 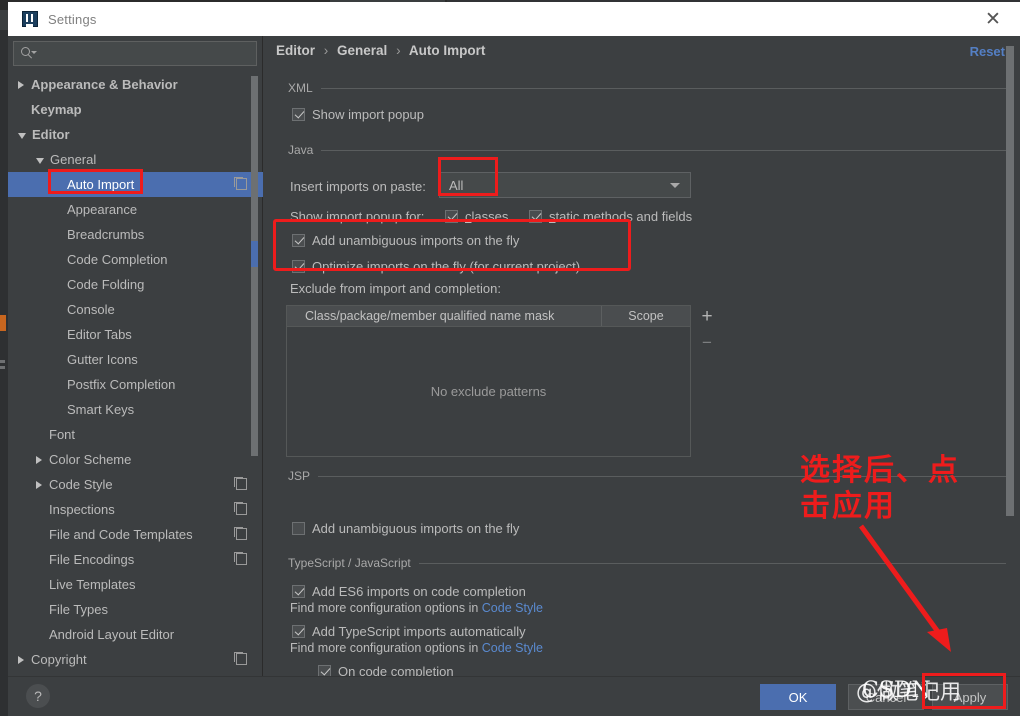 I want to click on group-header-jsp: JSP, so click(x=647, y=476).